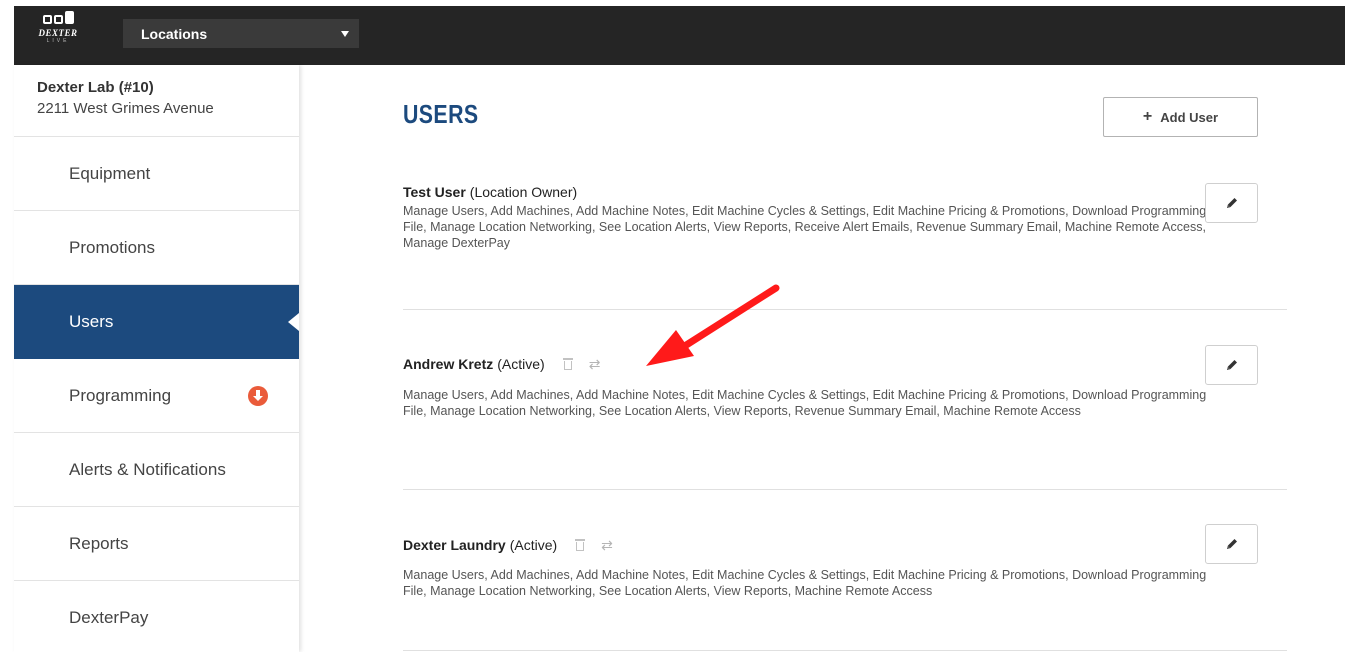 This screenshot has height=652, width=1345. What do you see at coordinates (441, 114) in the screenshot?
I see `page-title: USERS` at bounding box center [441, 114].